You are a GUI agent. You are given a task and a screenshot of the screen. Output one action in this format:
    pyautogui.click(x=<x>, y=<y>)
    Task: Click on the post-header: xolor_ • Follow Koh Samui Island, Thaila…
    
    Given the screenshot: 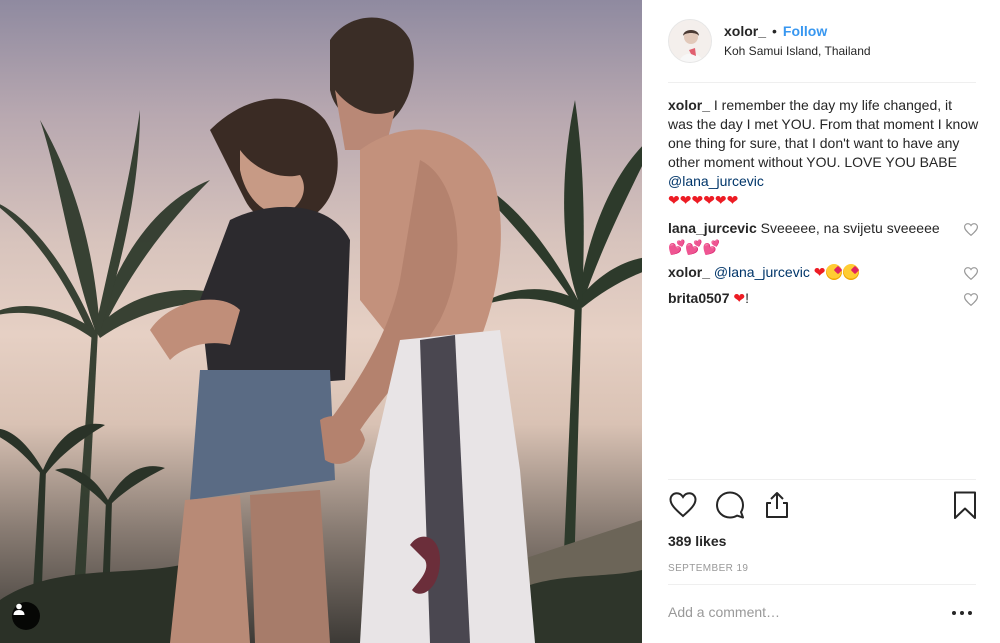 What is the action you would take?
    pyautogui.click(x=821, y=41)
    